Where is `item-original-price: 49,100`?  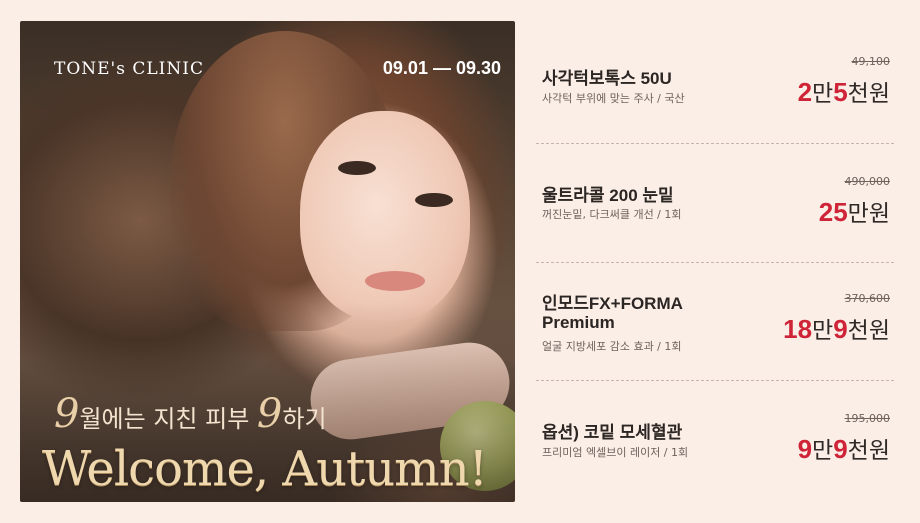
item-original-price: 49,100 is located at coordinates (871, 61).